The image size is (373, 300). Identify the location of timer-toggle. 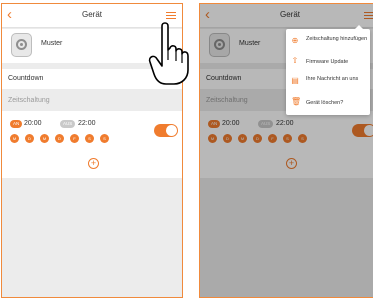
(166, 130).